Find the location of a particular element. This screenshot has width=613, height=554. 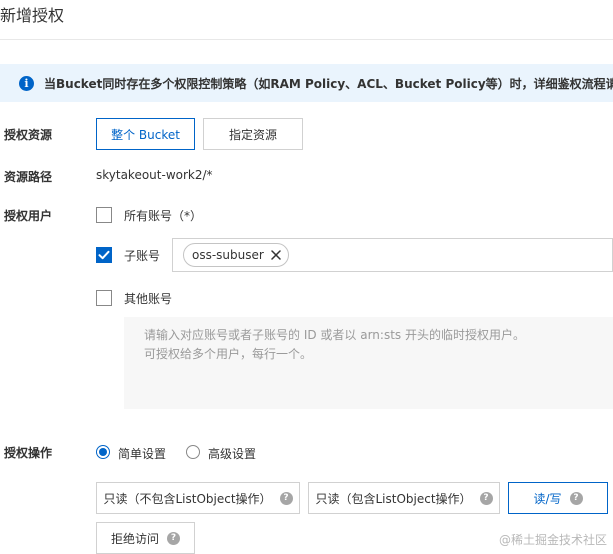

other-accounts-label: 其他账号 is located at coordinates (148, 299).